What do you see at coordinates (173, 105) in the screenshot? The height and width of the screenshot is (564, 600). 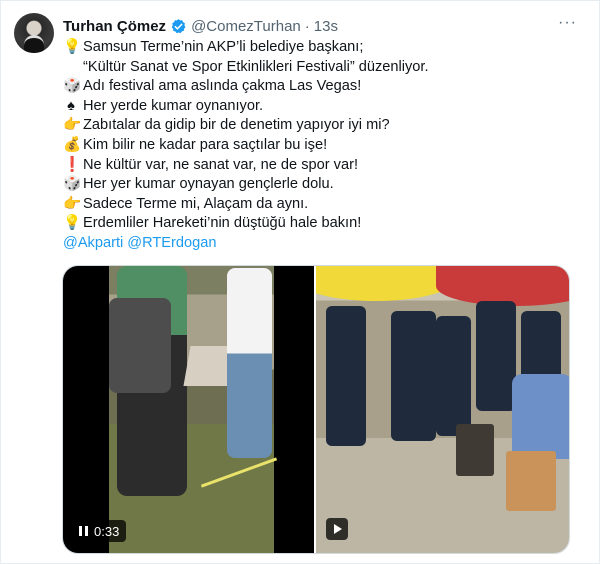 I see `line-text: Her yerde kumar oynanıyor.` at bounding box center [173, 105].